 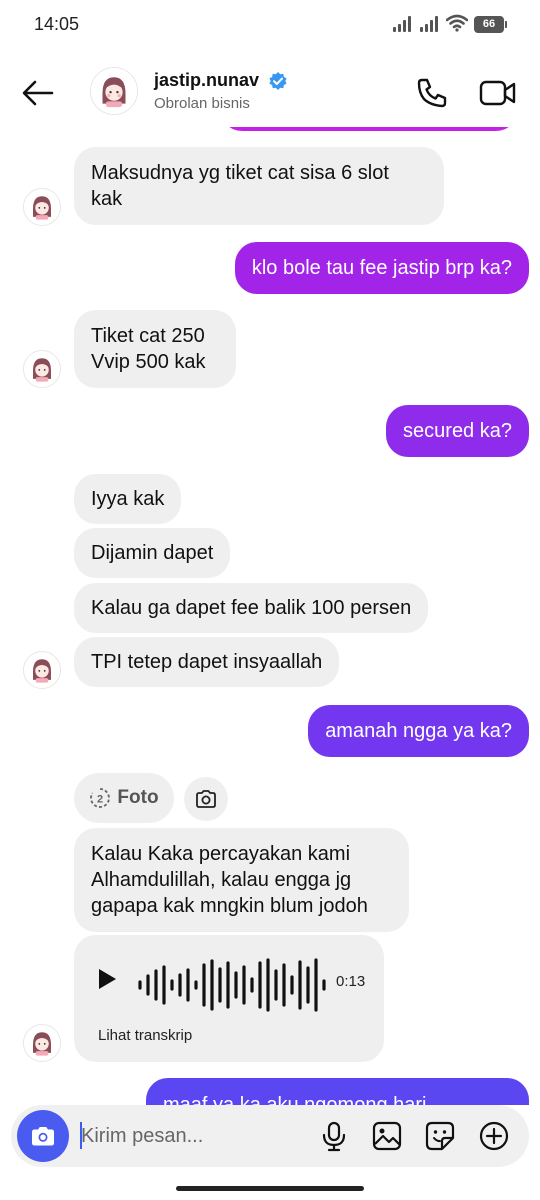 I want to click on voice-message: 0:13 Lihat transkrip, so click(x=229, y=998).